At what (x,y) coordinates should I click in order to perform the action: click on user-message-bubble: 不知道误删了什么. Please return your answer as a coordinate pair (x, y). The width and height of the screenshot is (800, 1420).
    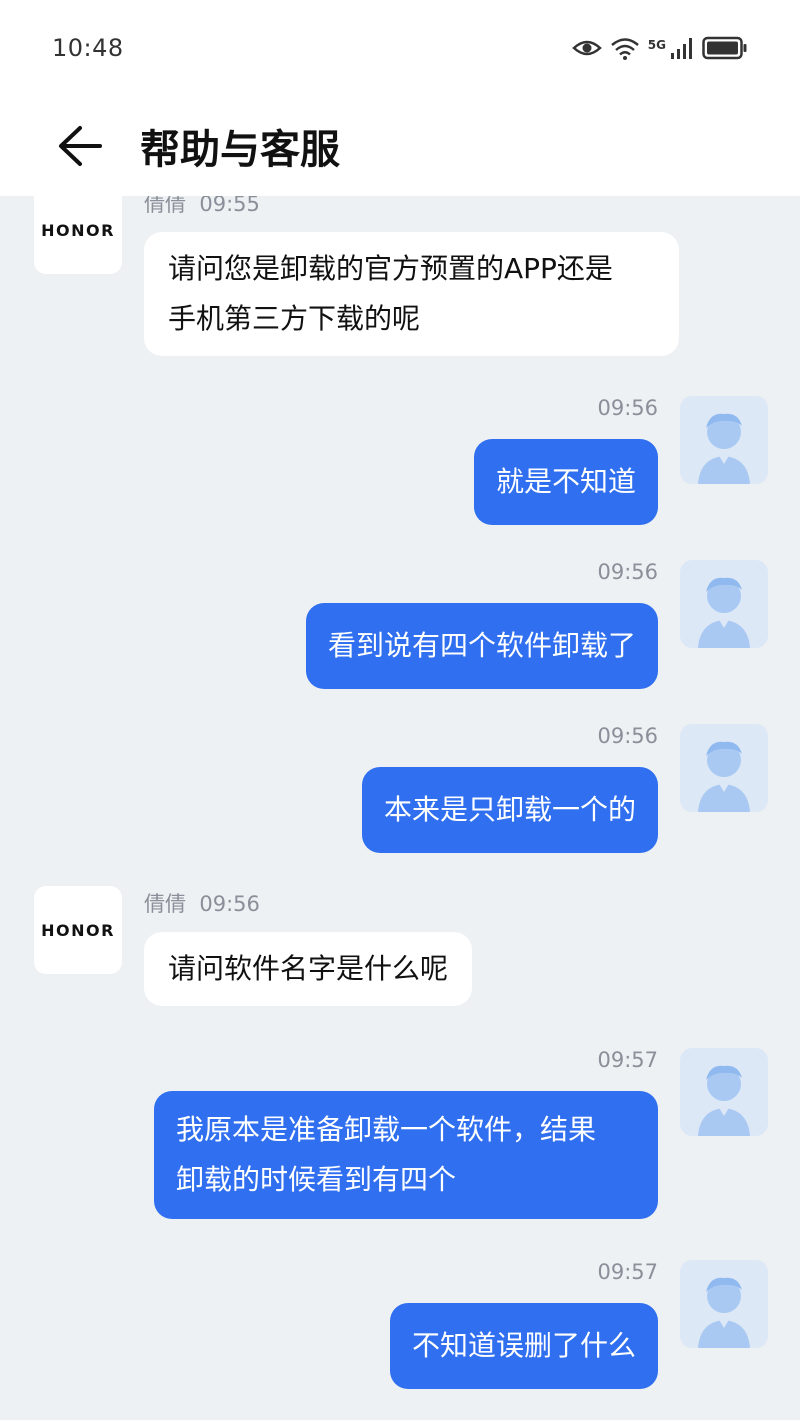
    Looking at the image, I should click on (523, 1346).